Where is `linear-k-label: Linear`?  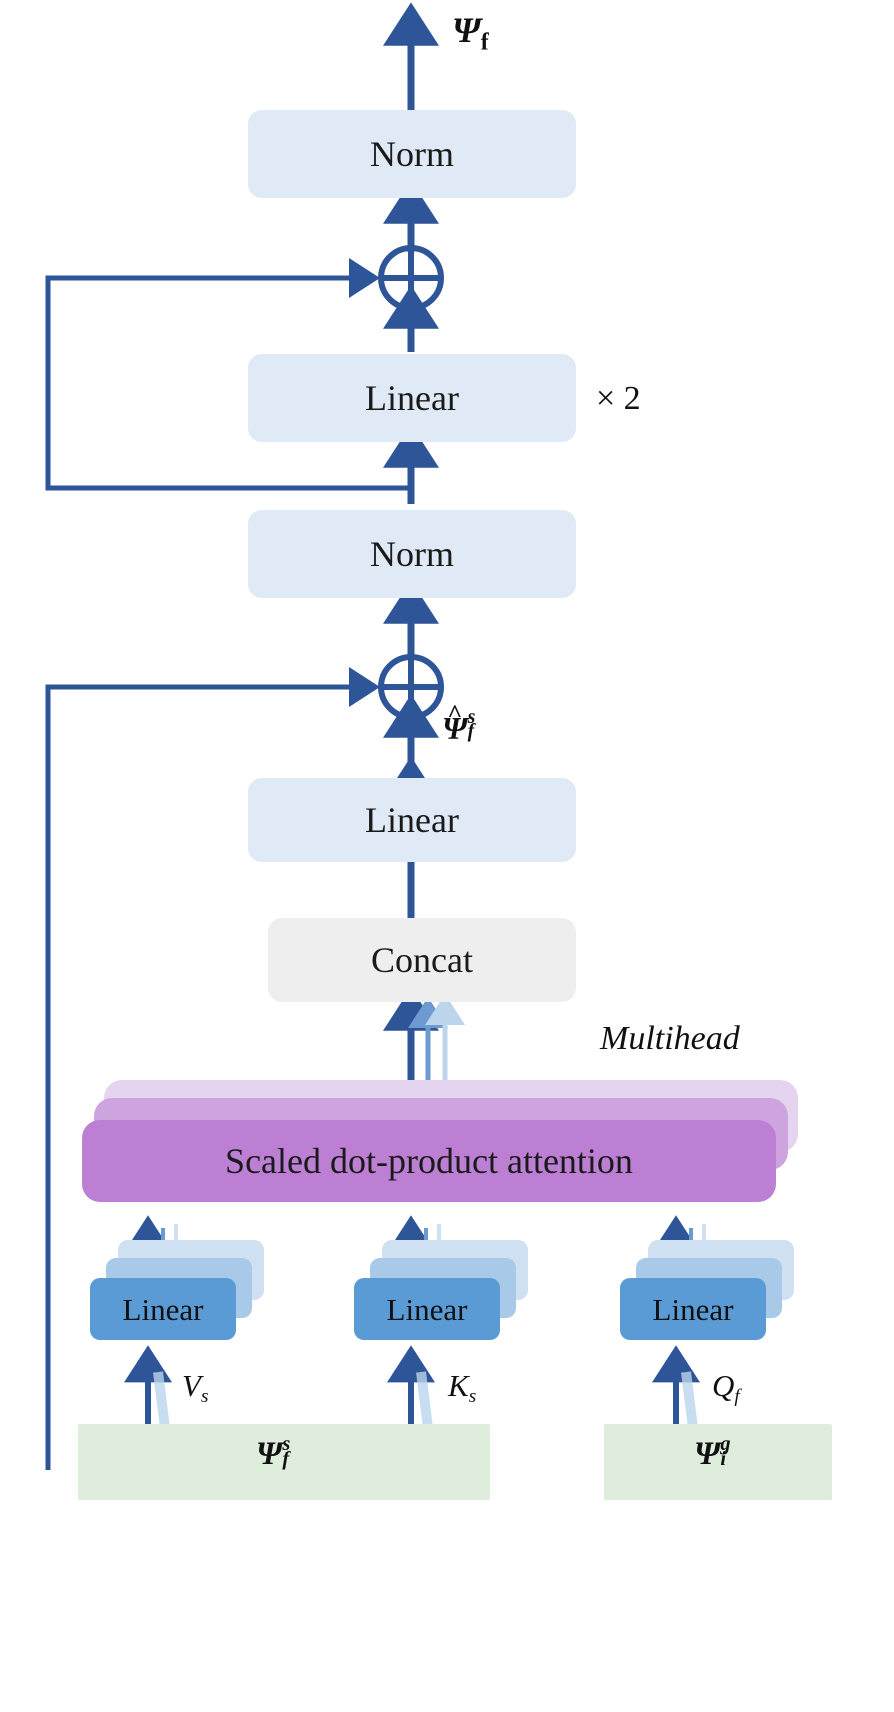 linear-k-label: Linear is located at coordinates (427, 1309).